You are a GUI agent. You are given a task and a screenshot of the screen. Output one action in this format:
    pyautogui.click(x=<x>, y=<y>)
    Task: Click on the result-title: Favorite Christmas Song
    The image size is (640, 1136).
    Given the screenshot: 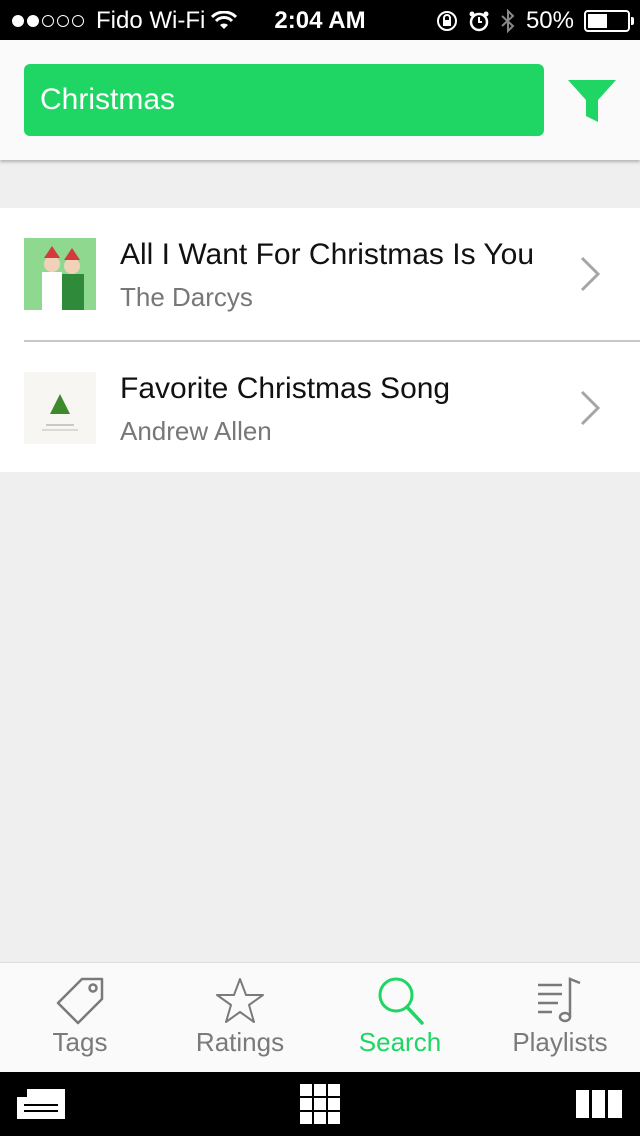 What is the action you would take?
    pyautogui.click(x=285, y=388)
    